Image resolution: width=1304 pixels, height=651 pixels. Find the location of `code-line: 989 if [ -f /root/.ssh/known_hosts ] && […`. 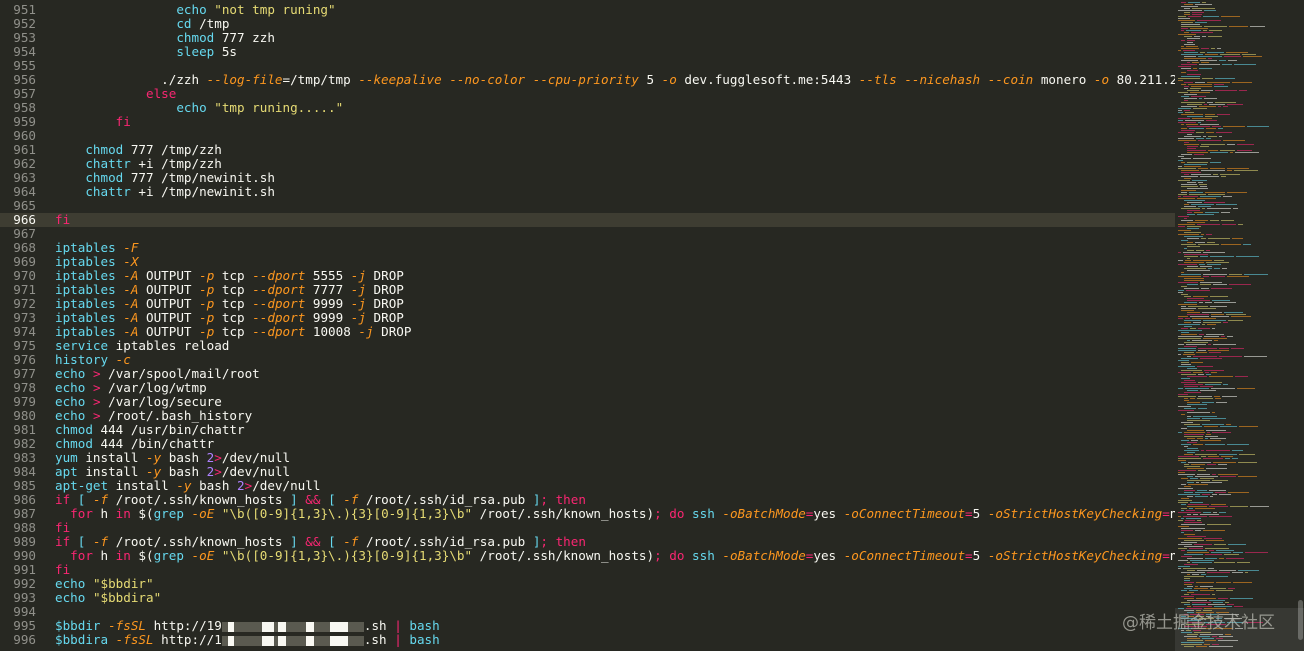

code-line: 989 if [ -f /root/.ssh/known_hosts ] && [… is located at coordinates (587, 542).